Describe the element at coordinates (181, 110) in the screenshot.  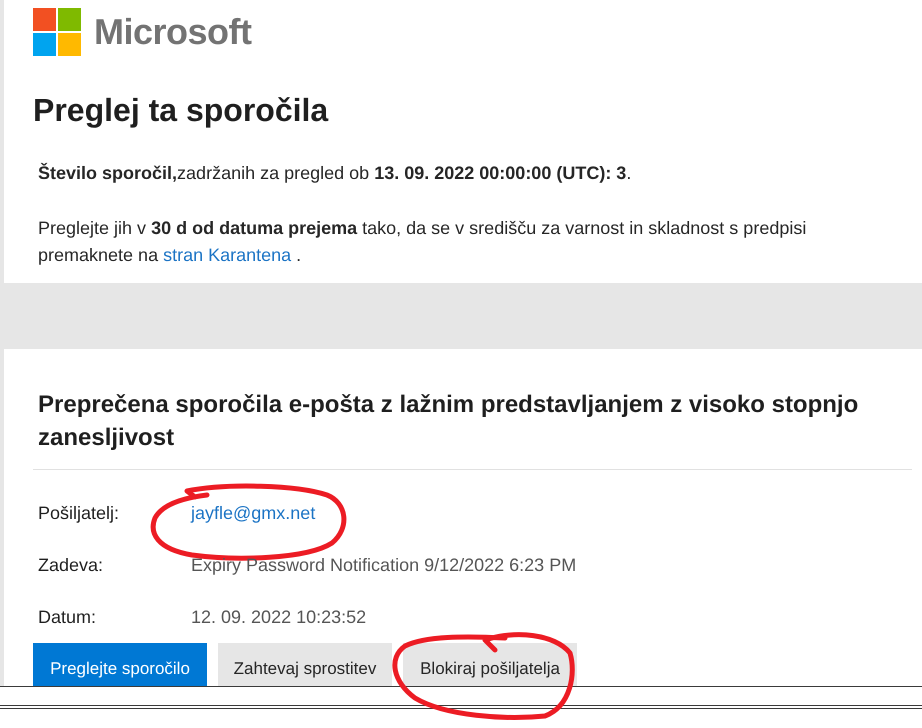
I see `page-title: Preglej ta sporočila` at that location.